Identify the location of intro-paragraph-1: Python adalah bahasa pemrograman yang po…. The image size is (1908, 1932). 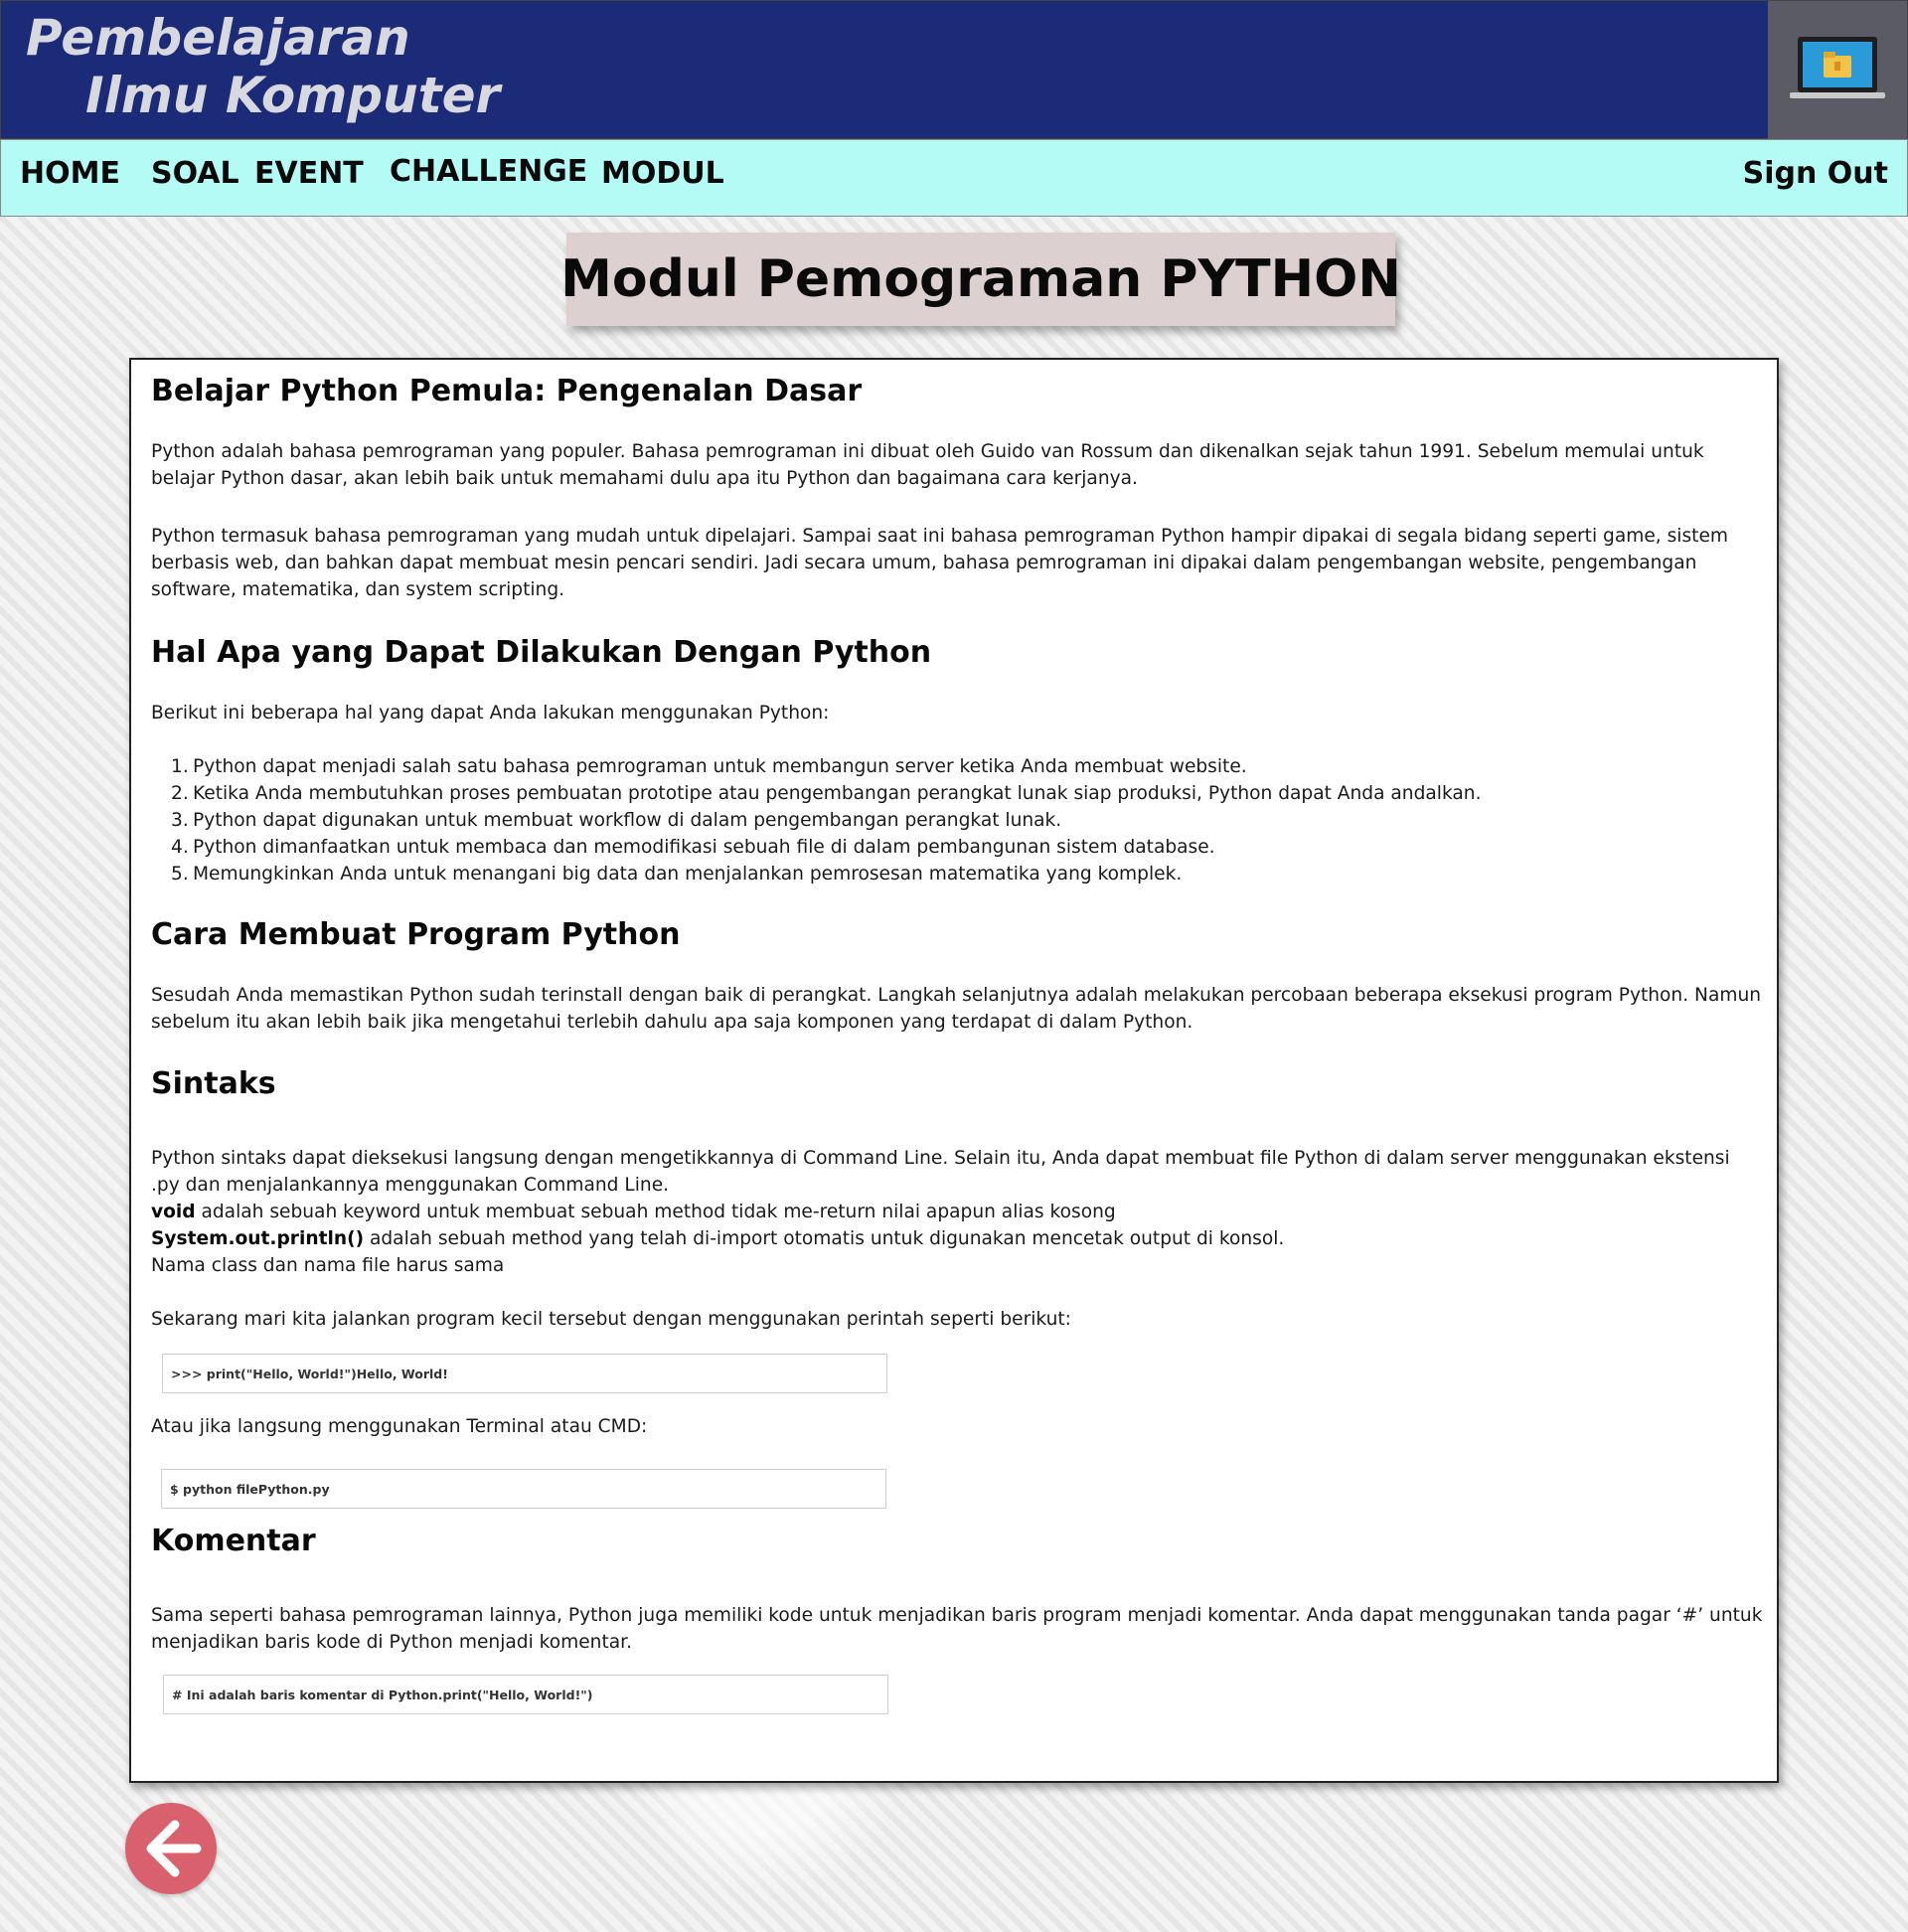
(928, 465).